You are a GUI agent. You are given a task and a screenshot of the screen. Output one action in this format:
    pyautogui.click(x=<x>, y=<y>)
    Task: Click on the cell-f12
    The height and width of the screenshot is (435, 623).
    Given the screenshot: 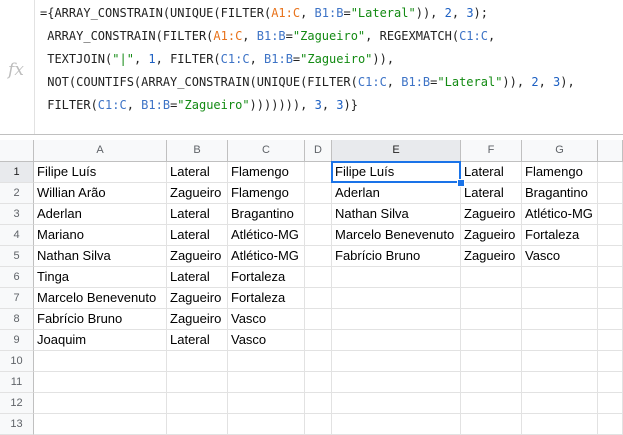 What is the action you would take?
    pyautogui.click(x=491, y=403)
    